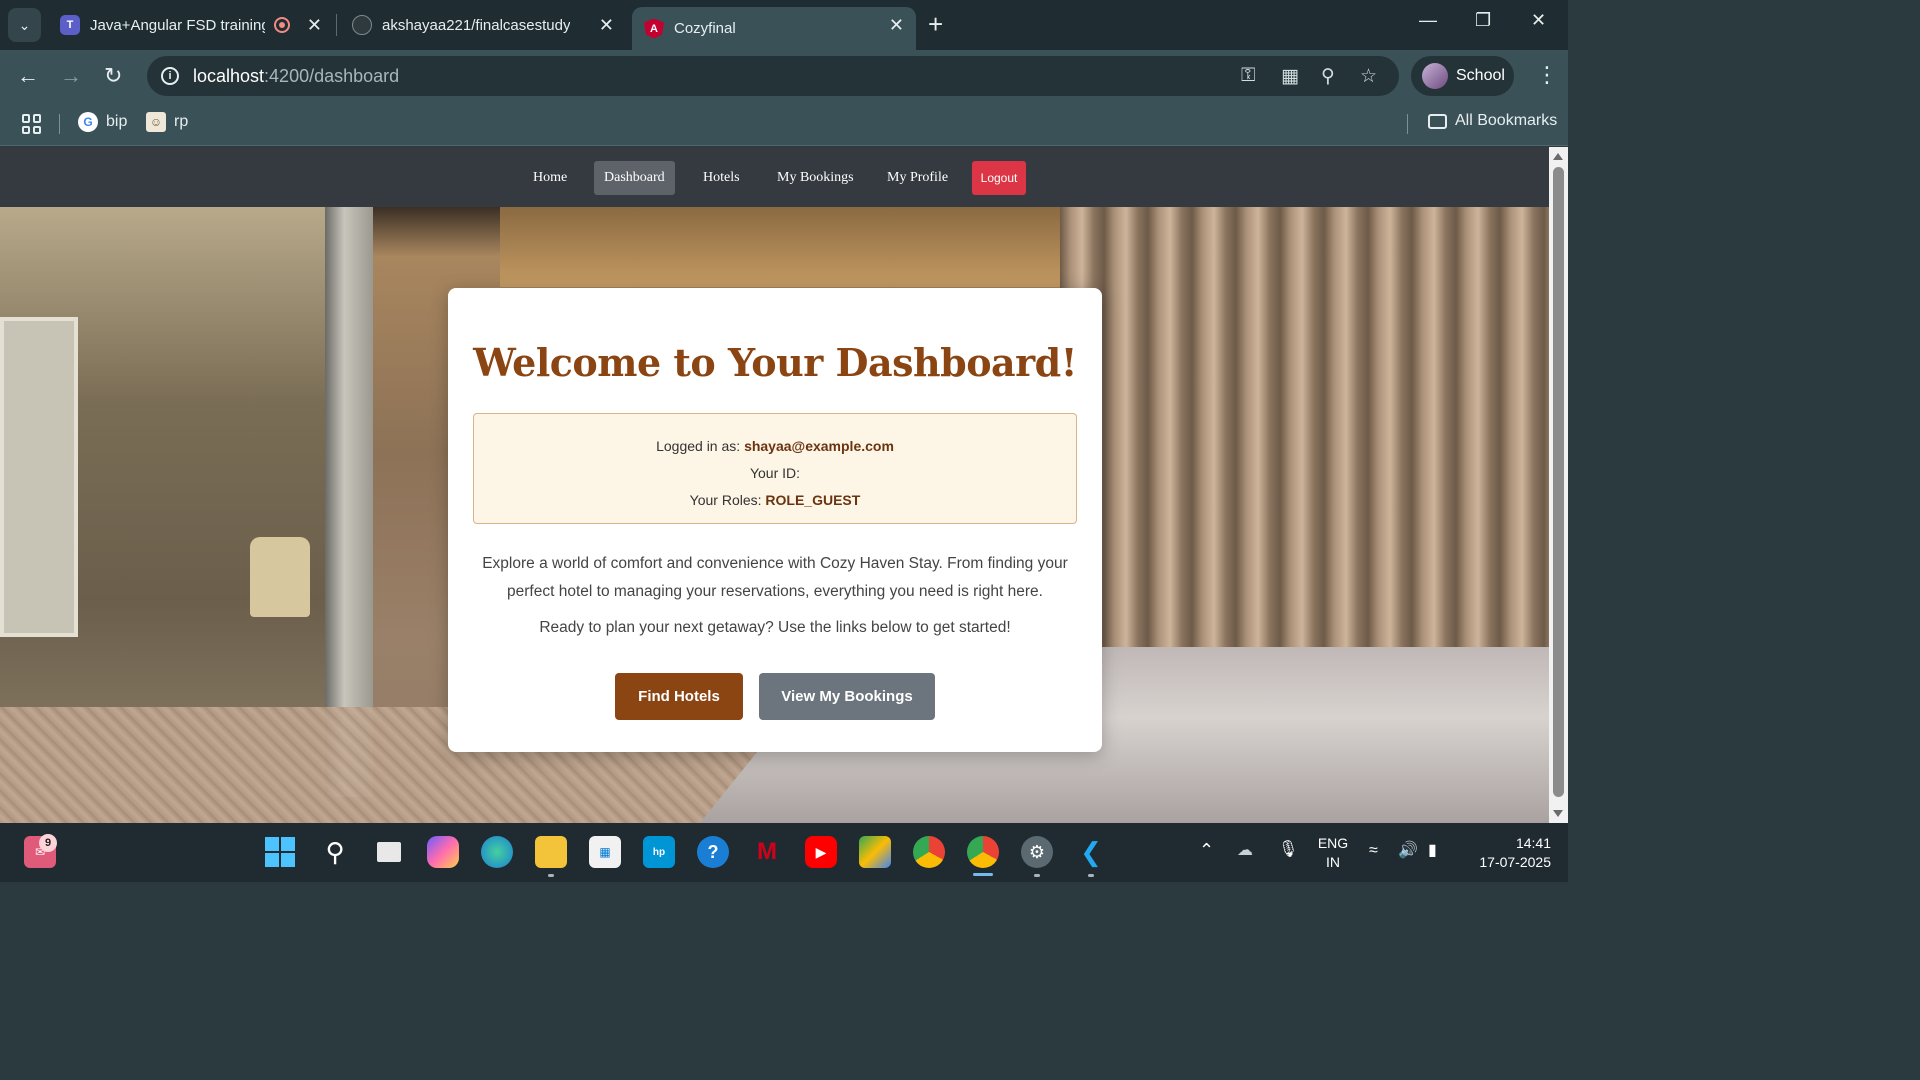 The width and height of the screenshot is (1920, 1080). I want to click on teams-icon: T, so click(70, 25).